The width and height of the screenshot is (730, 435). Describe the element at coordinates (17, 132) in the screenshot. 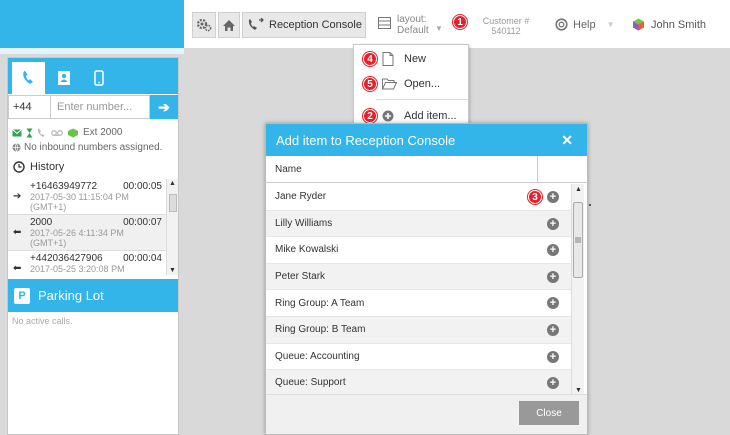

I see `envelope-icon` at that location.